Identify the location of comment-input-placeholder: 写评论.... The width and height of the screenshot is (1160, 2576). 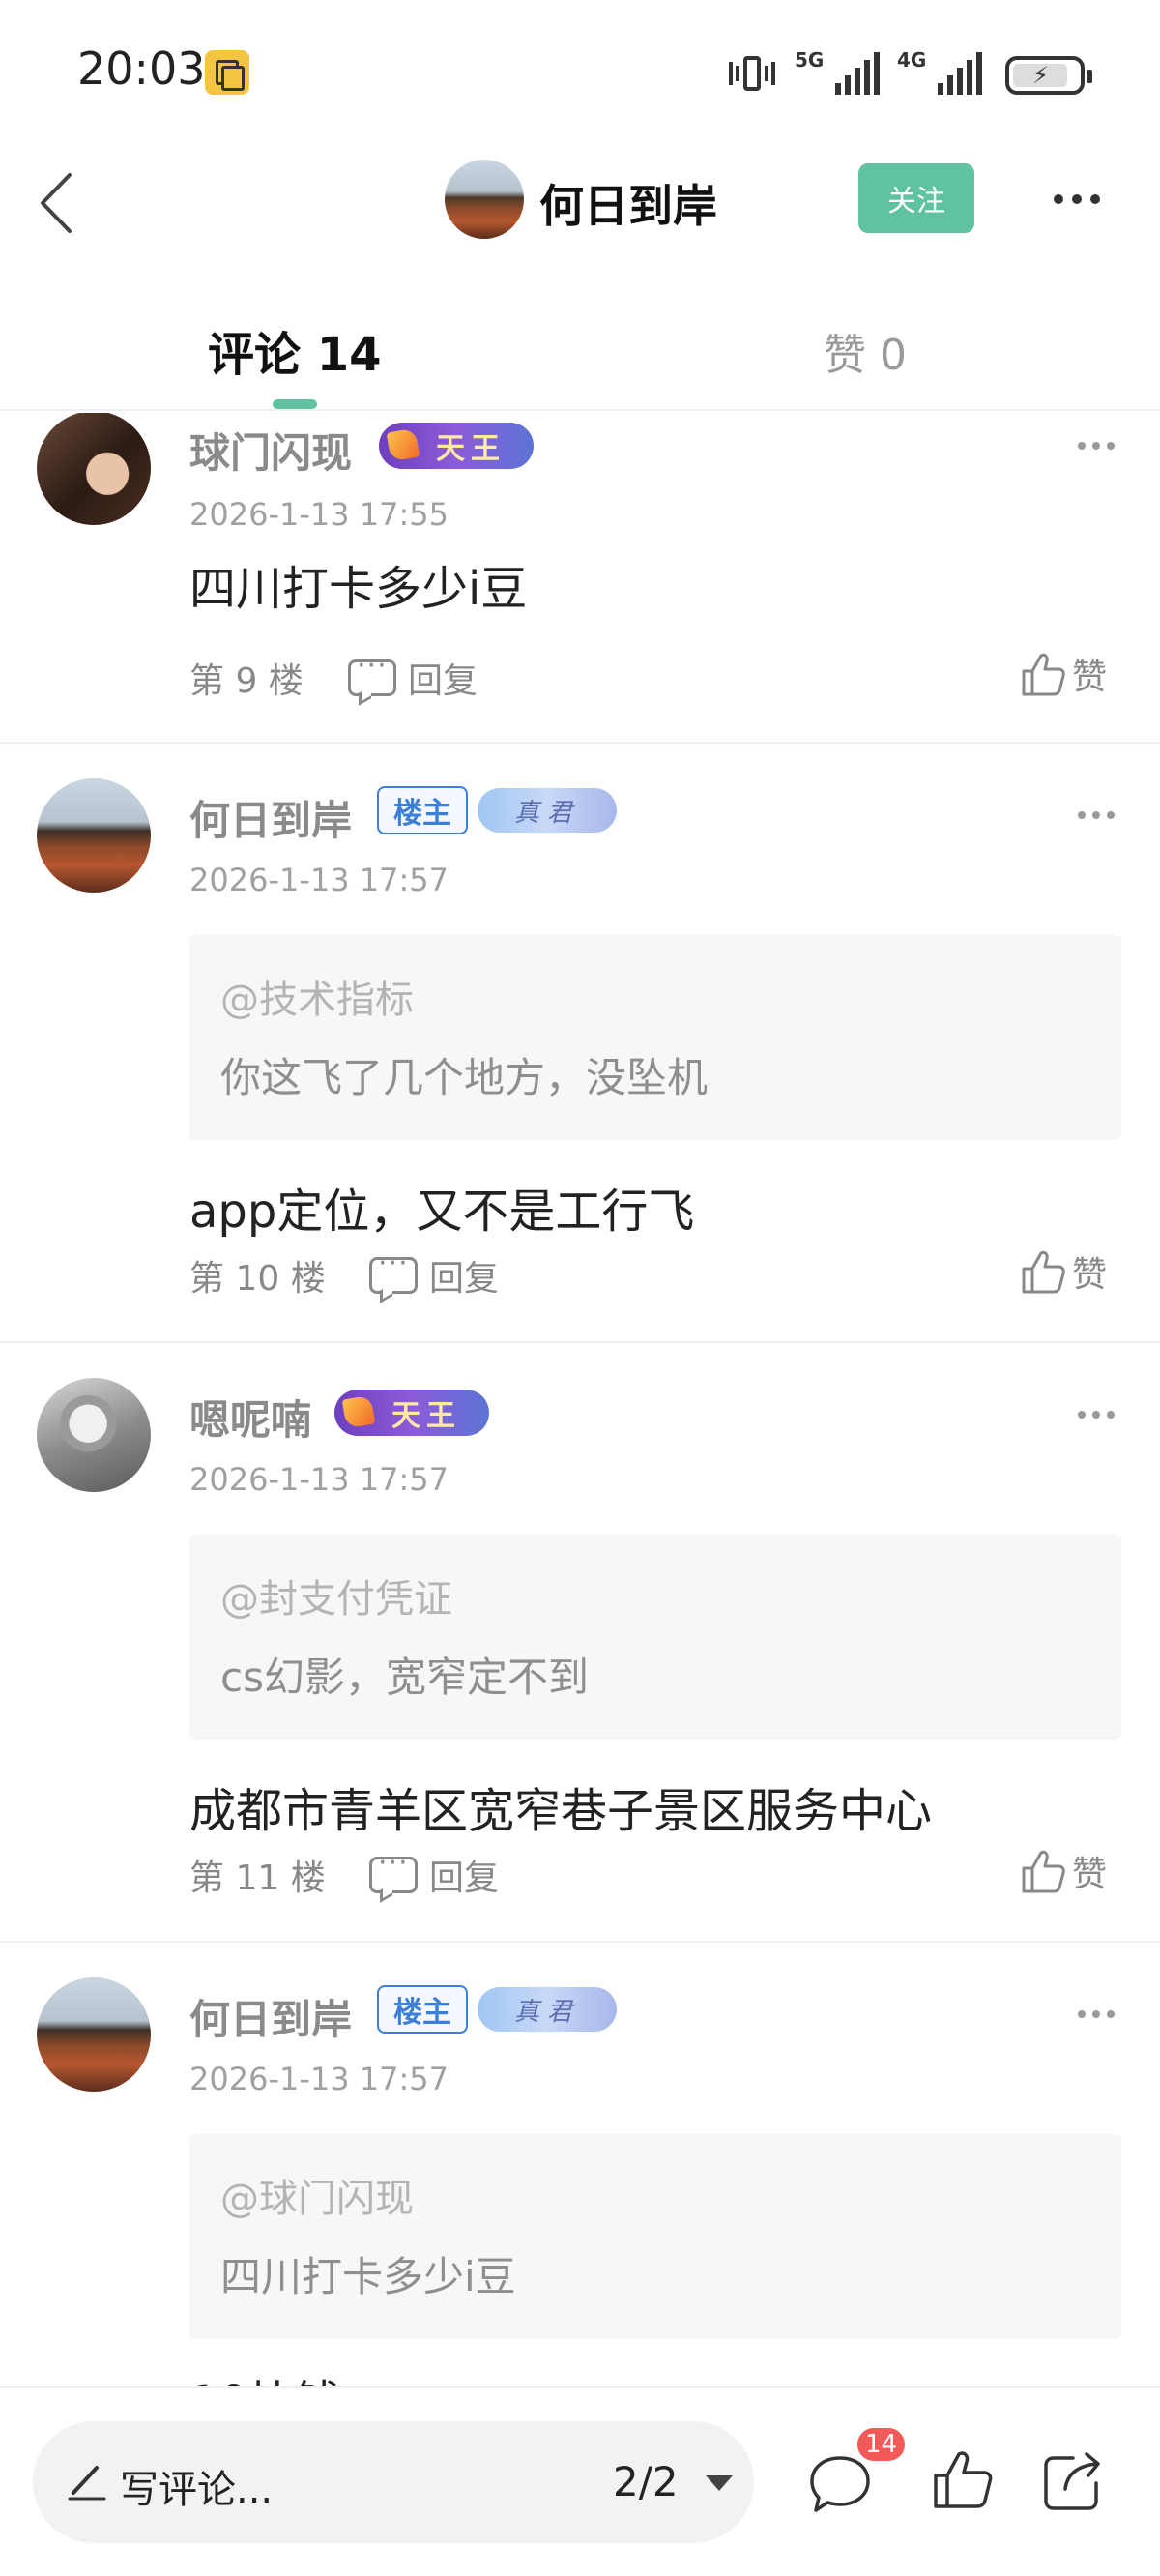
(197, 2490).